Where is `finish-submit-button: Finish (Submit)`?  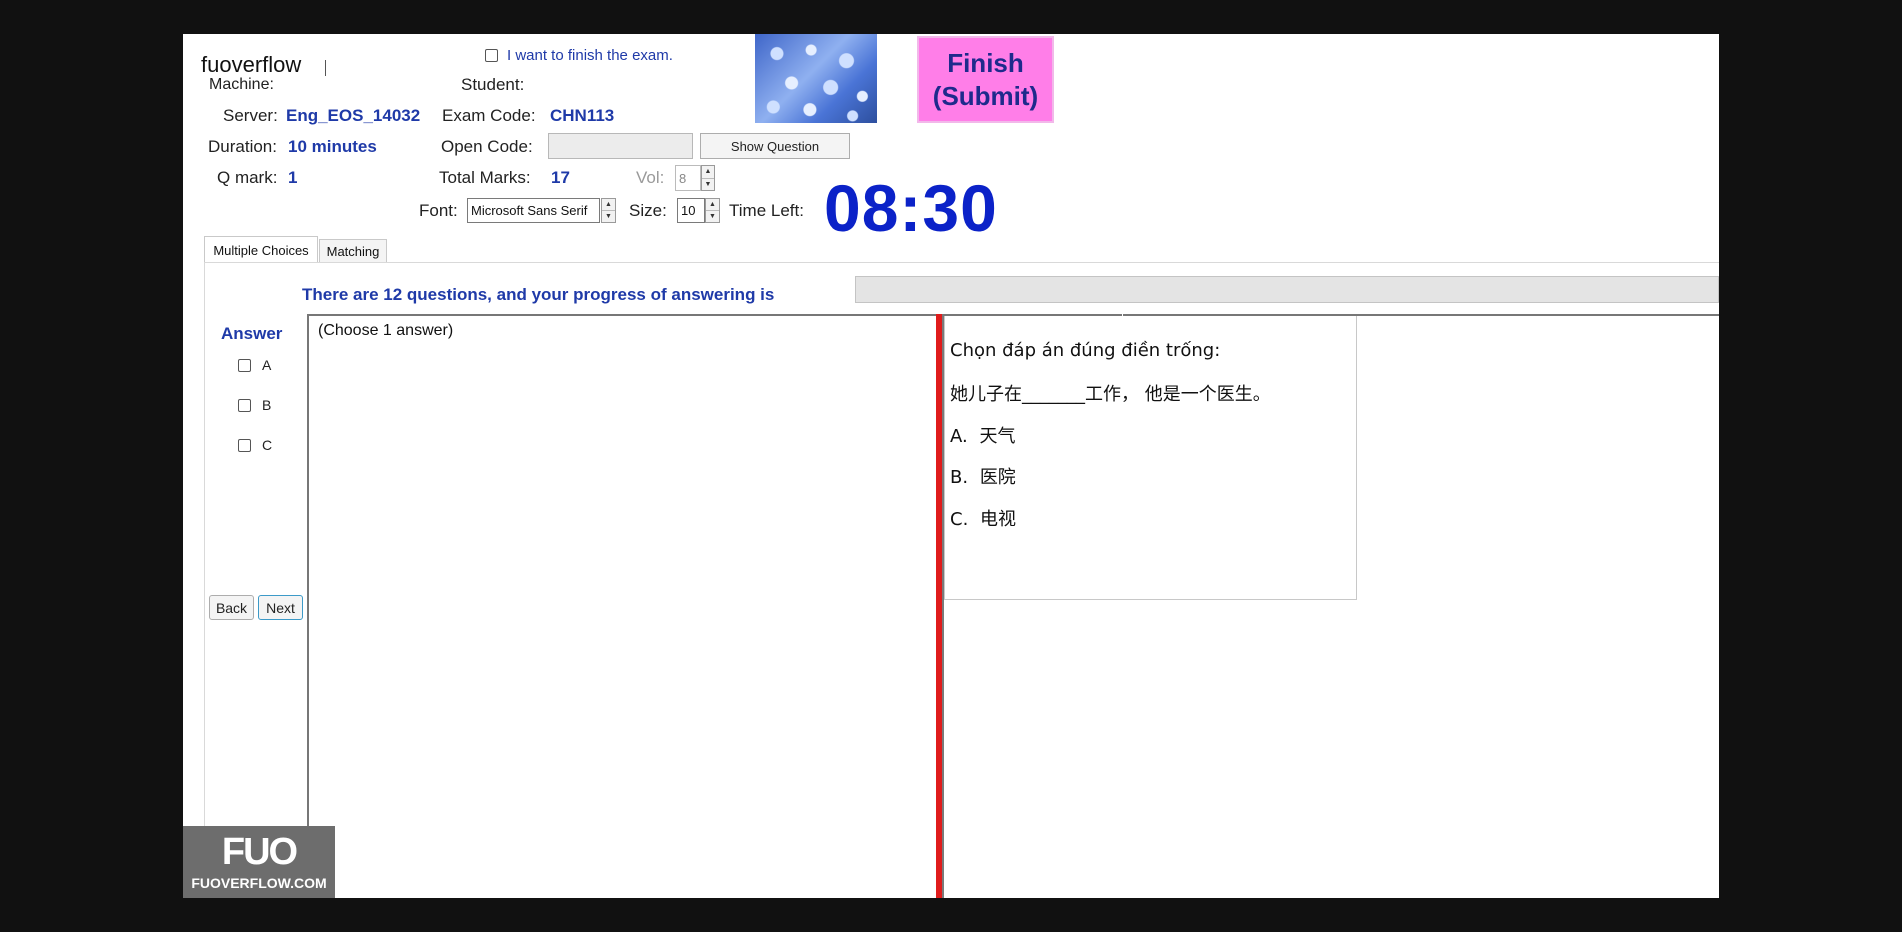 finish-submit-button: Finish (Submit) is located at coordinates (985, 79).